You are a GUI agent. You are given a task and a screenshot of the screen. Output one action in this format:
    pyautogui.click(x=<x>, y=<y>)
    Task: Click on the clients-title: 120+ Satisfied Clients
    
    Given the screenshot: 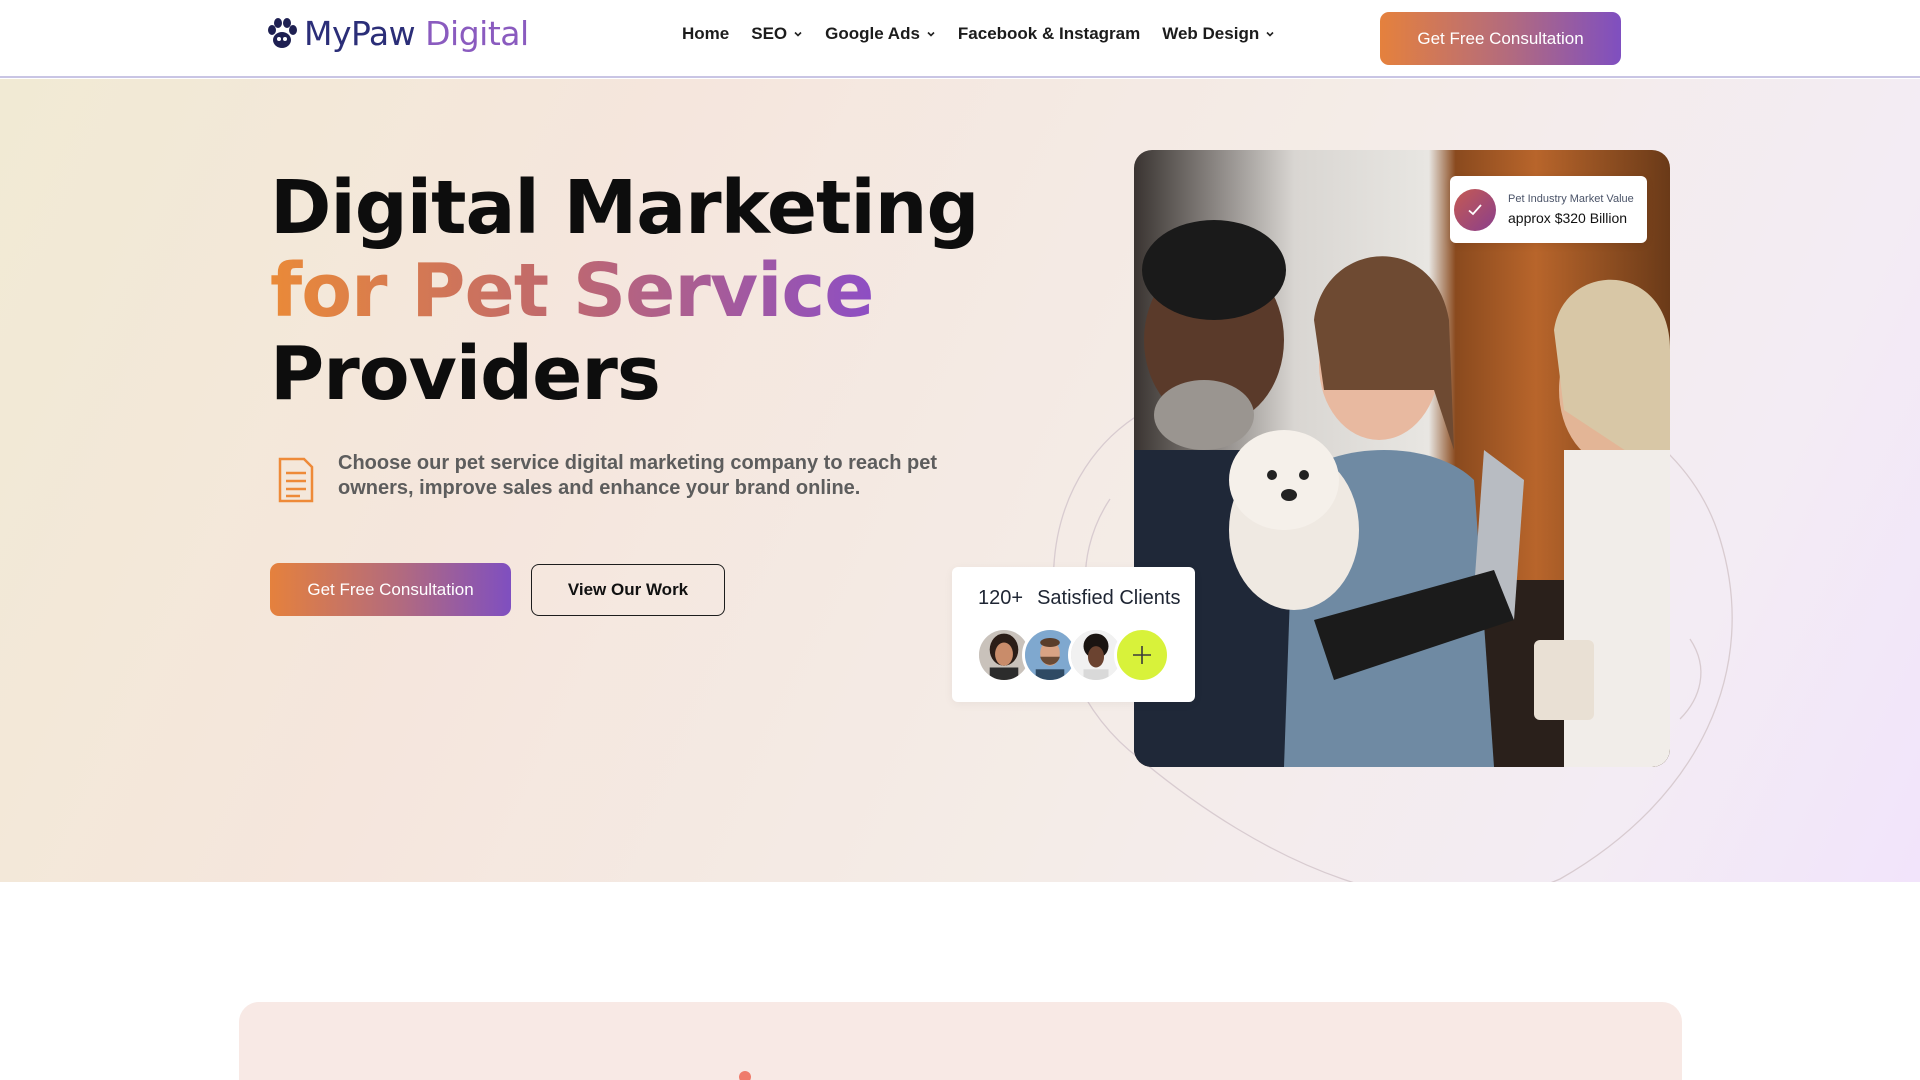 What is the action you would take?
    pyautogui.click(x=1079, y=598)
    